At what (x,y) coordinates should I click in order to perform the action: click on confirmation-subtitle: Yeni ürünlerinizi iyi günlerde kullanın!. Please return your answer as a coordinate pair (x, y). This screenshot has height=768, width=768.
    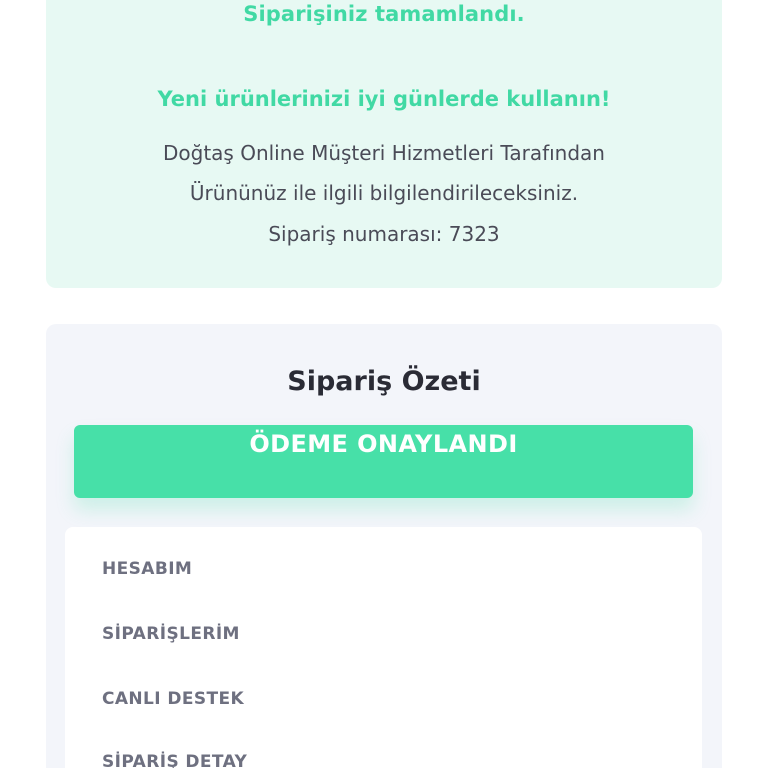
    Looking at the image, I should click on (384, 99).